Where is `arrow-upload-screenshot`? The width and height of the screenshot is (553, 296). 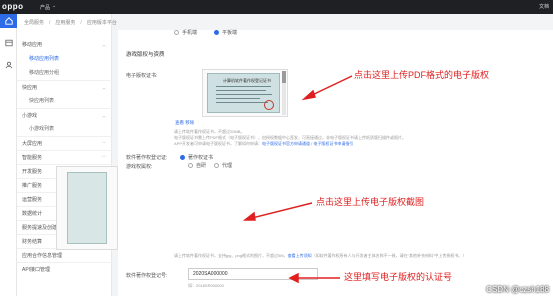
arrow-upload-screenshot is located at coordinates (282, 210).